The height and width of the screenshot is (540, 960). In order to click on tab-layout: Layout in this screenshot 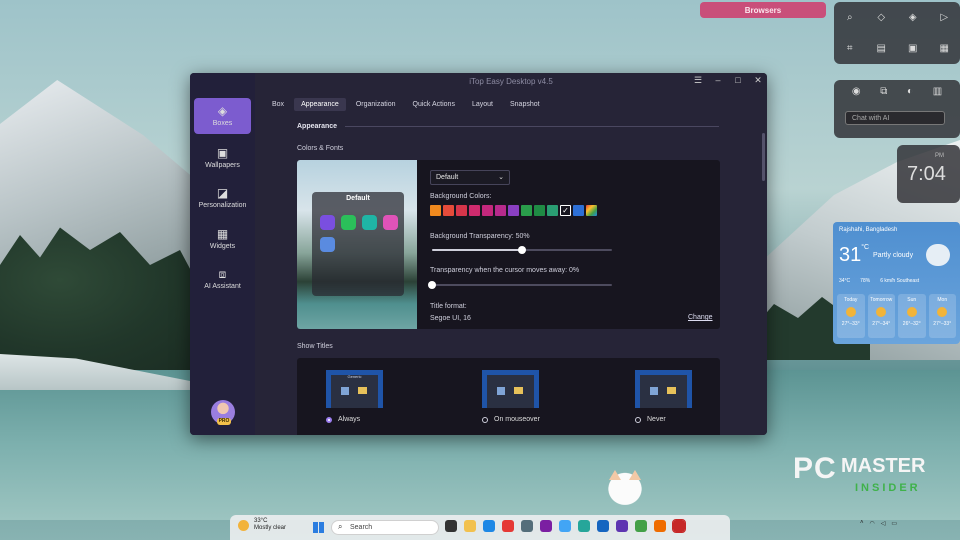, I will do `click(482, 104)`.